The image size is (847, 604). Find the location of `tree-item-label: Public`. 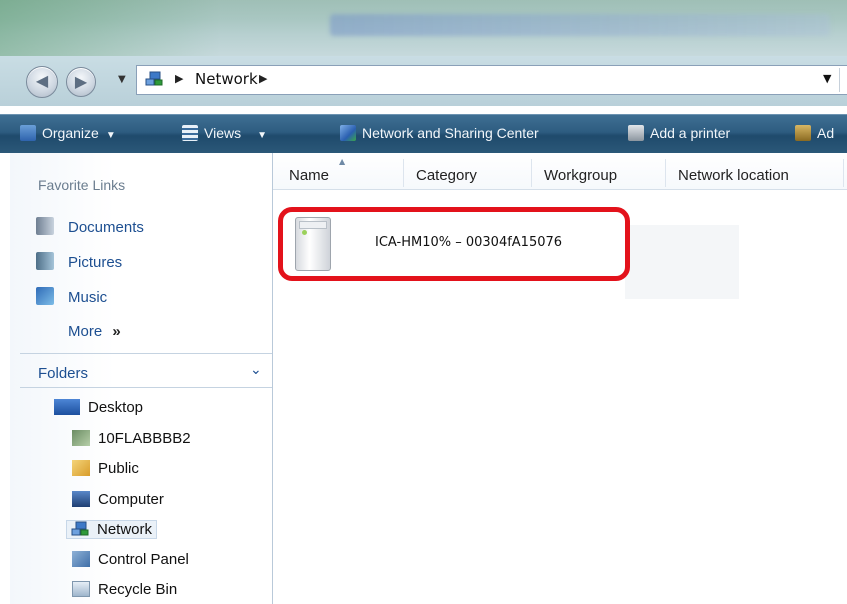

tree-item-label: Public is located at coordinates (118, 468).